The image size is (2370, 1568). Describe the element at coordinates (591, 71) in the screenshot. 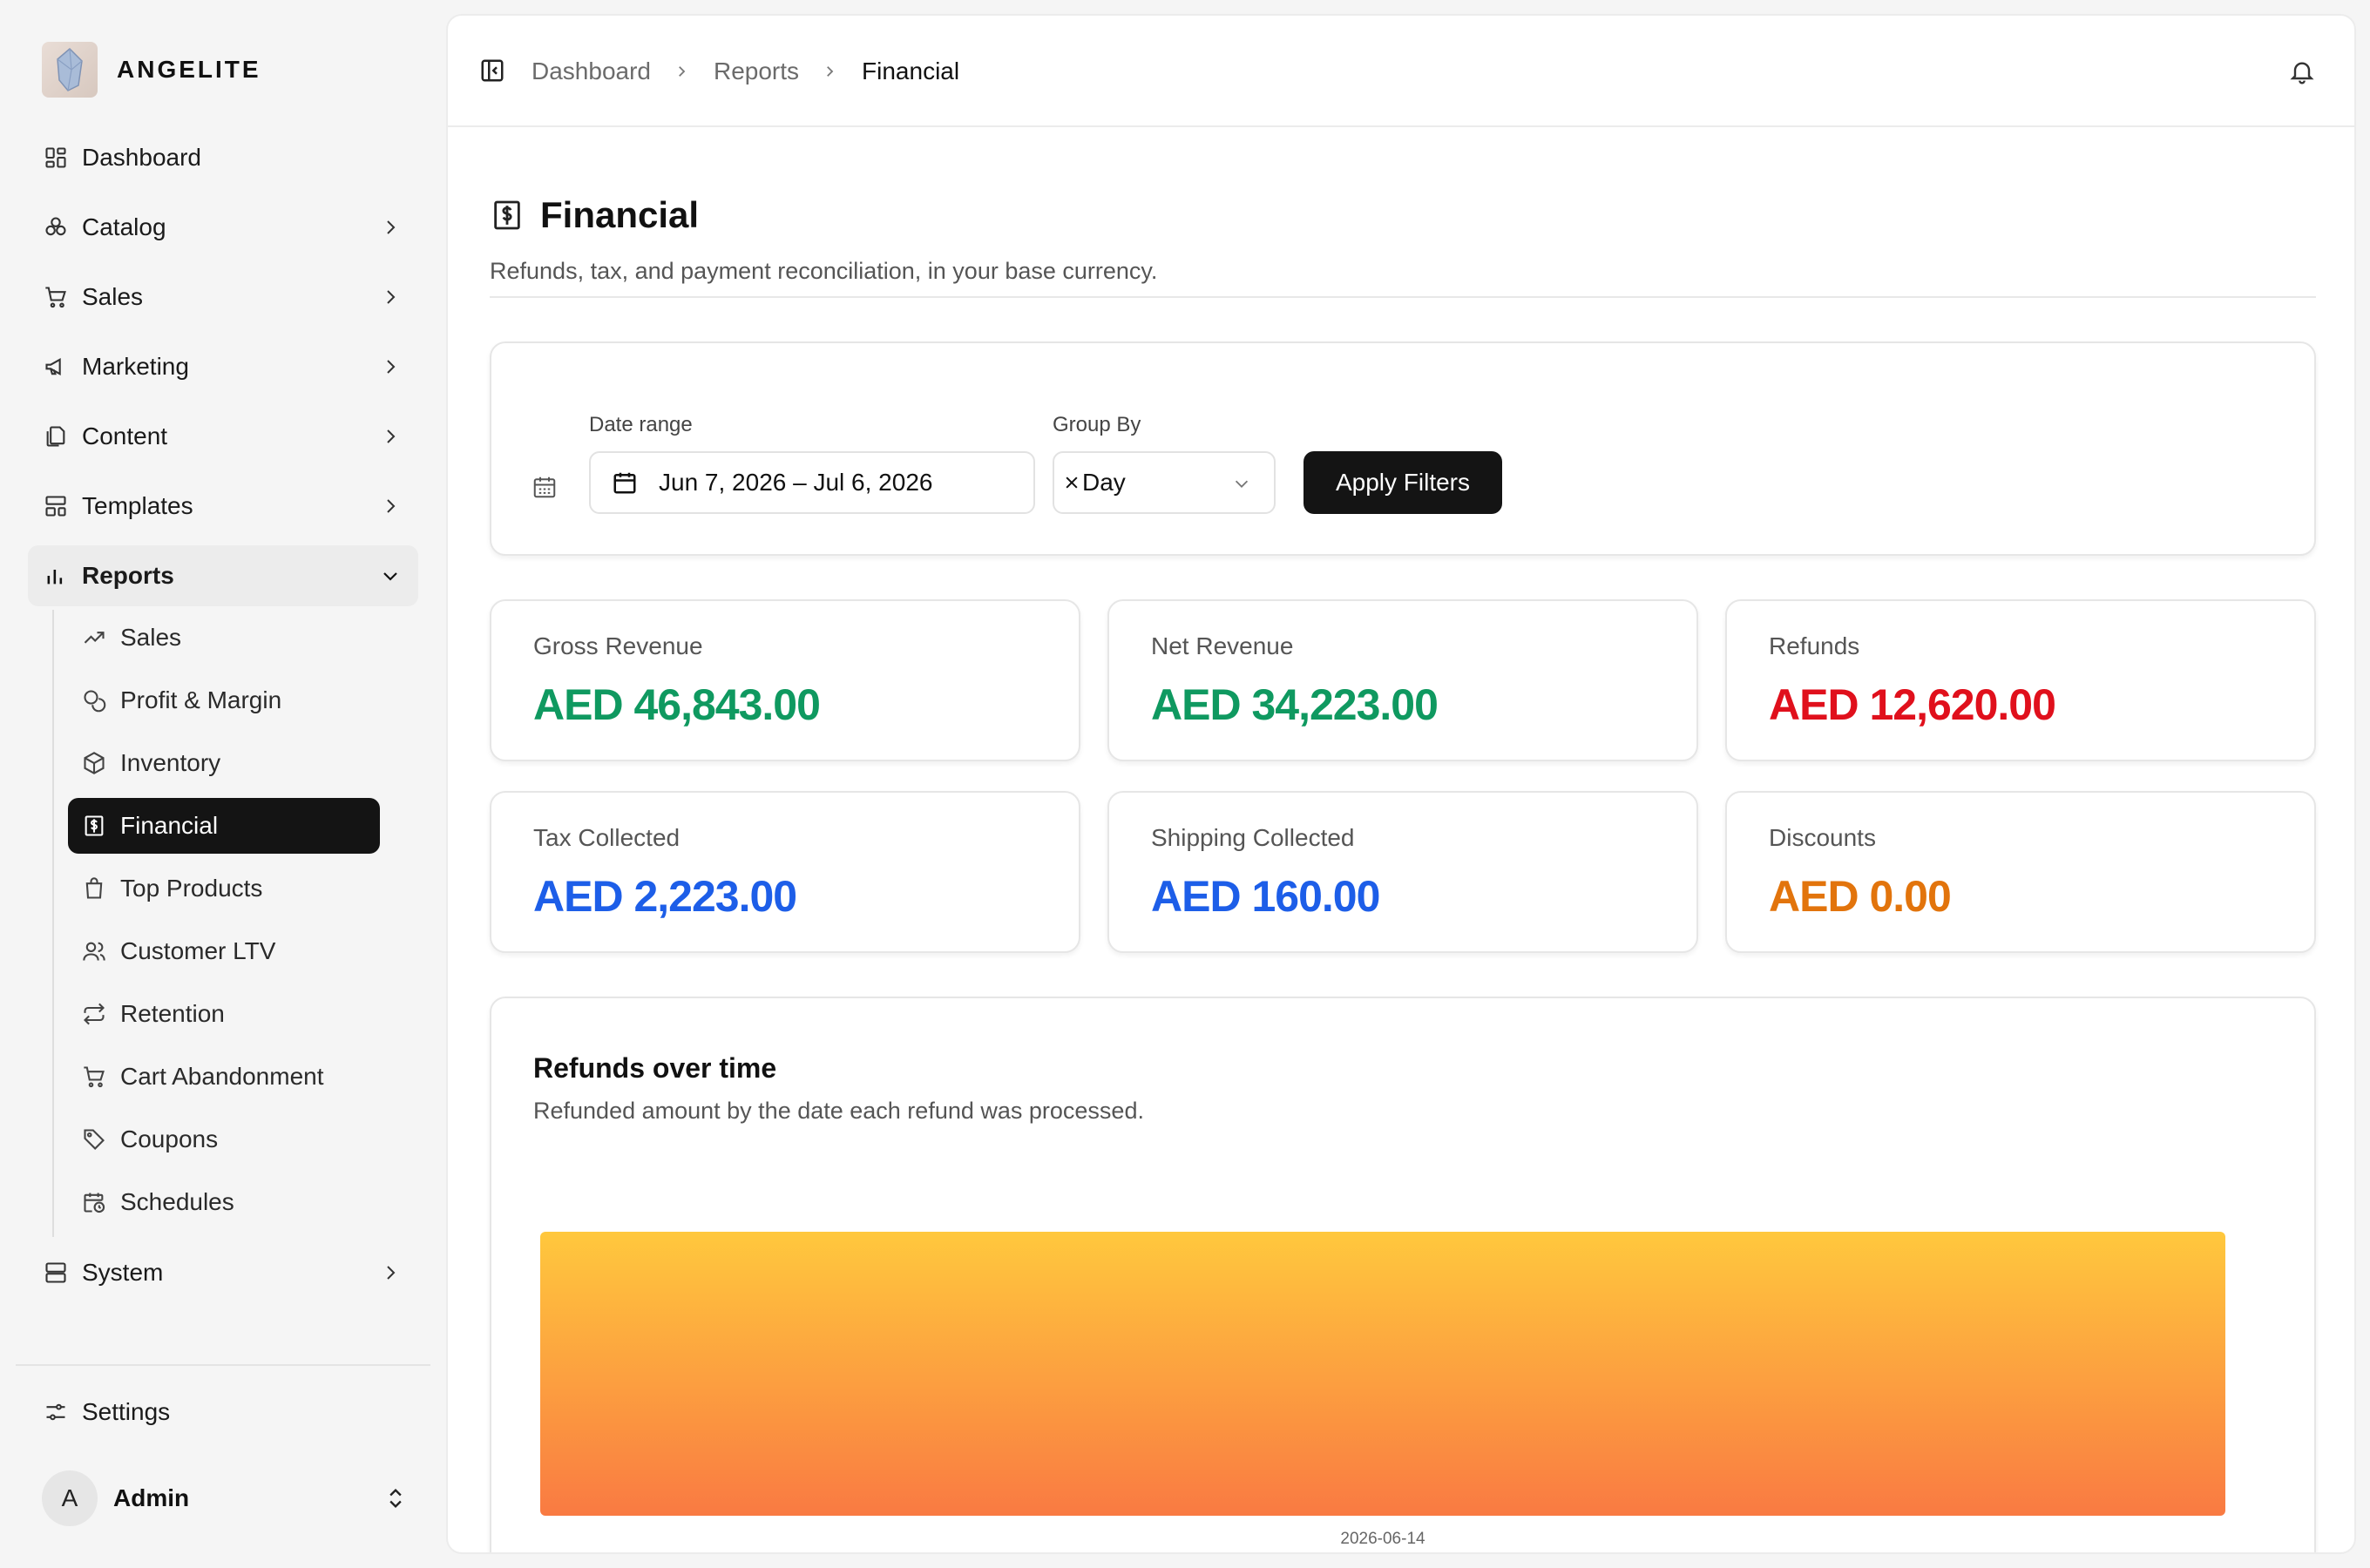

I see `breadcrumb-dashboard: Dashboard` at that location.